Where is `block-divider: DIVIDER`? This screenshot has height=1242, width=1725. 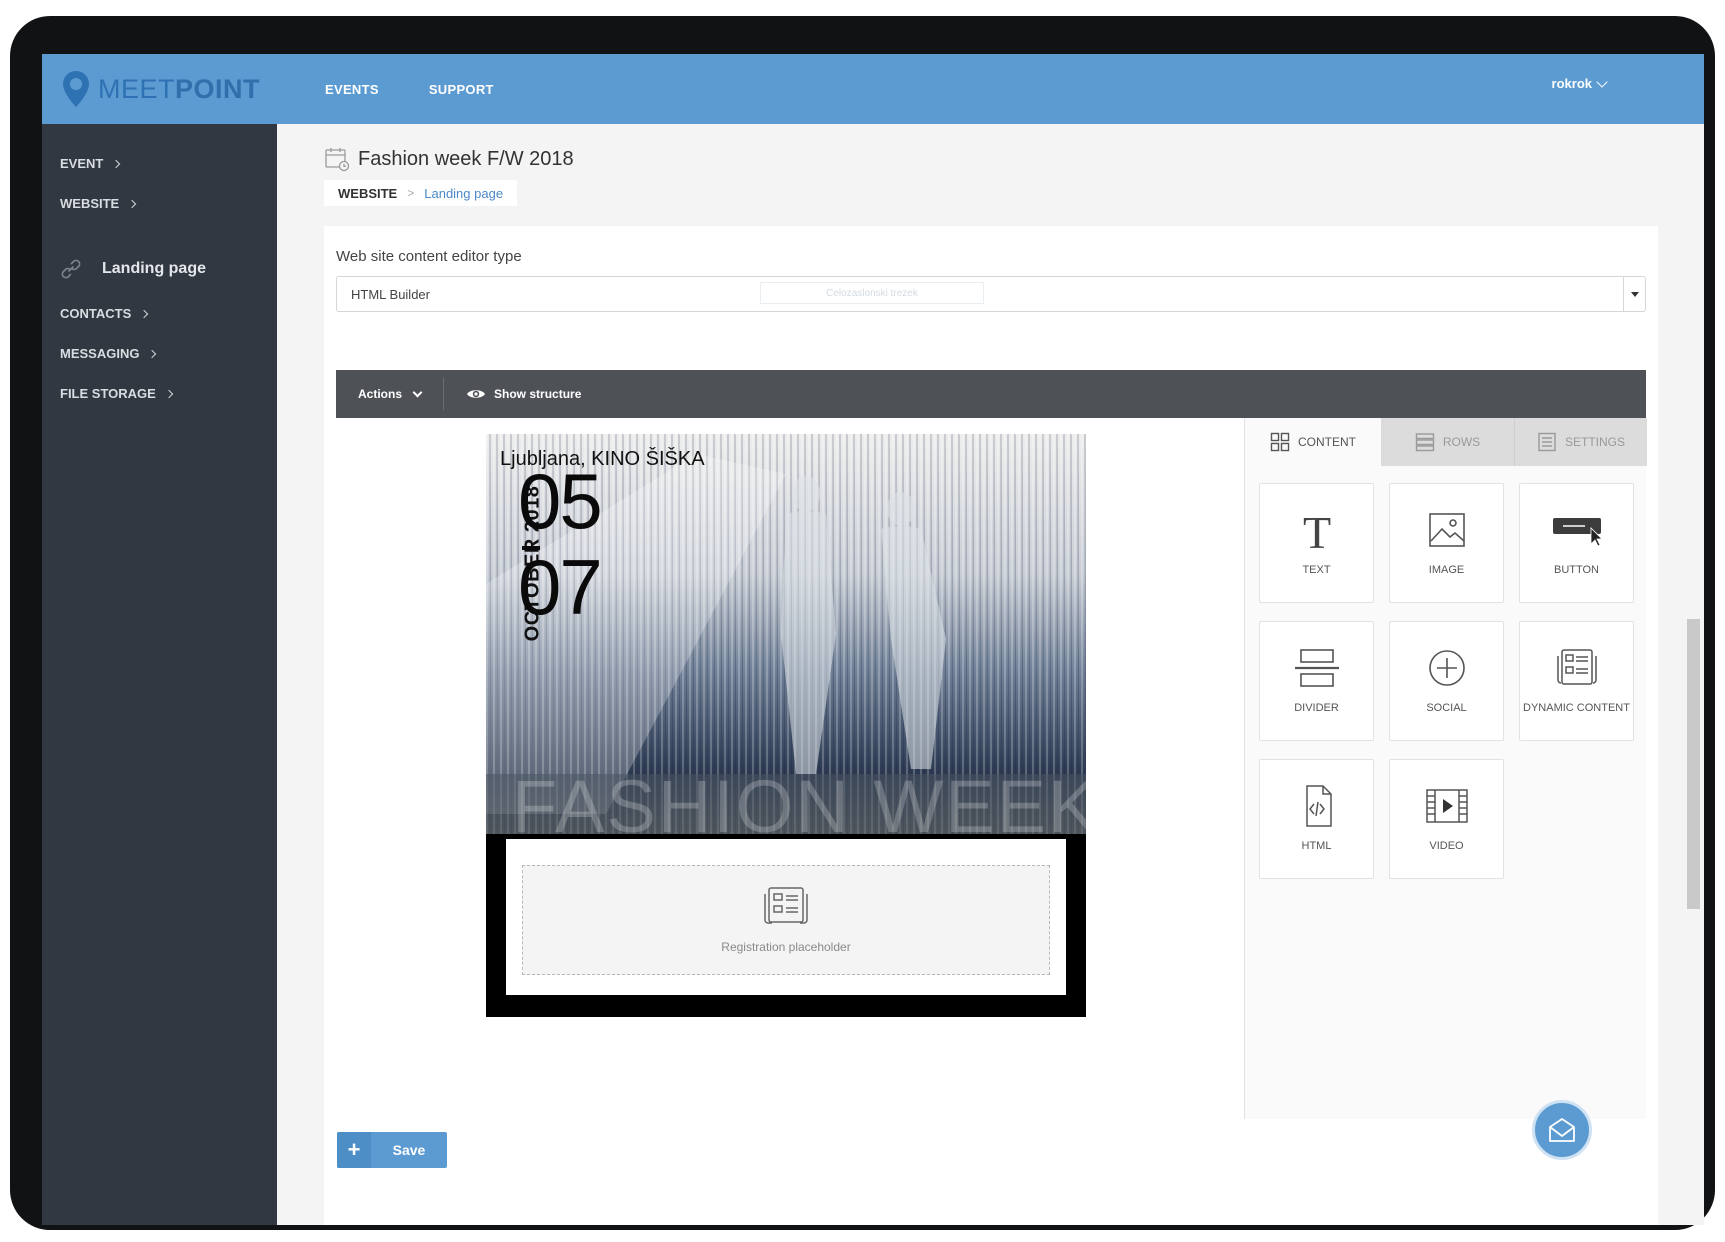 block-divider: DIVIDER is located at coordinates (1316, 681).